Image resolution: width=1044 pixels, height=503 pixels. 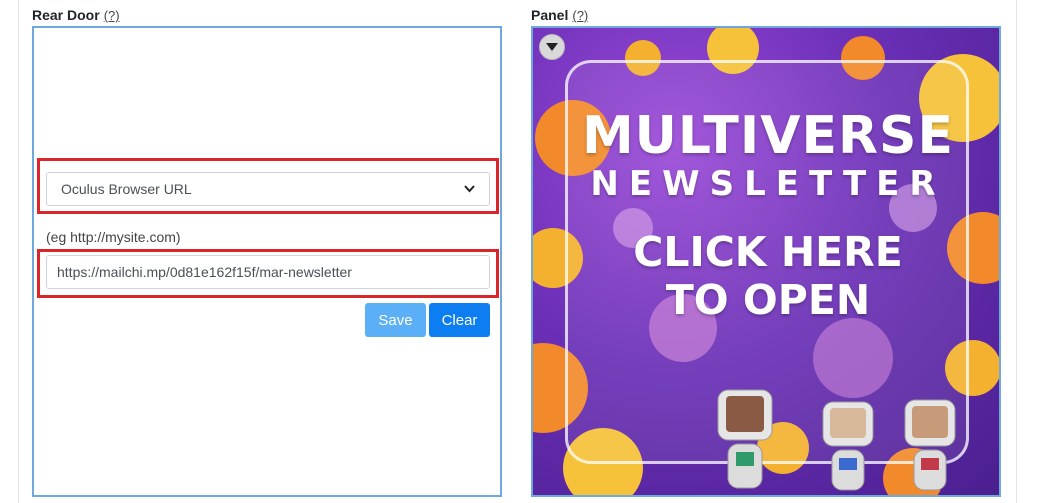 What do you see at coordinates (268, 272) in the screenshot?
I see `url-input` at bounding box center [268, 272].